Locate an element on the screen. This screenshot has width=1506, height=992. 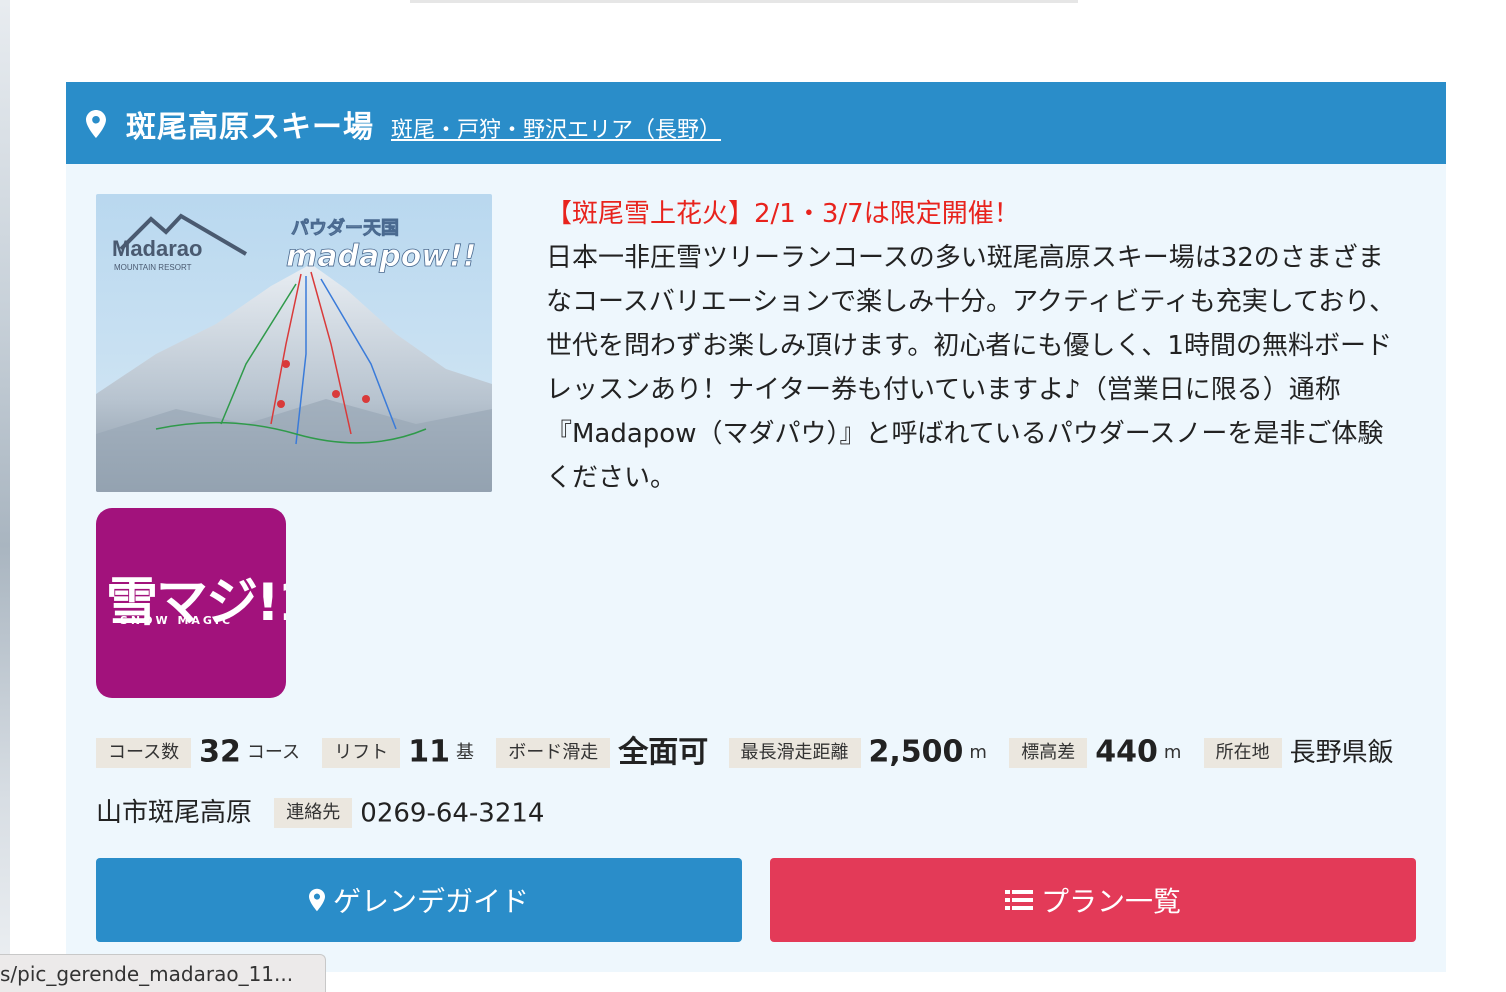
map-tagline-en: madapow!! is located at coordinates (381, 256).